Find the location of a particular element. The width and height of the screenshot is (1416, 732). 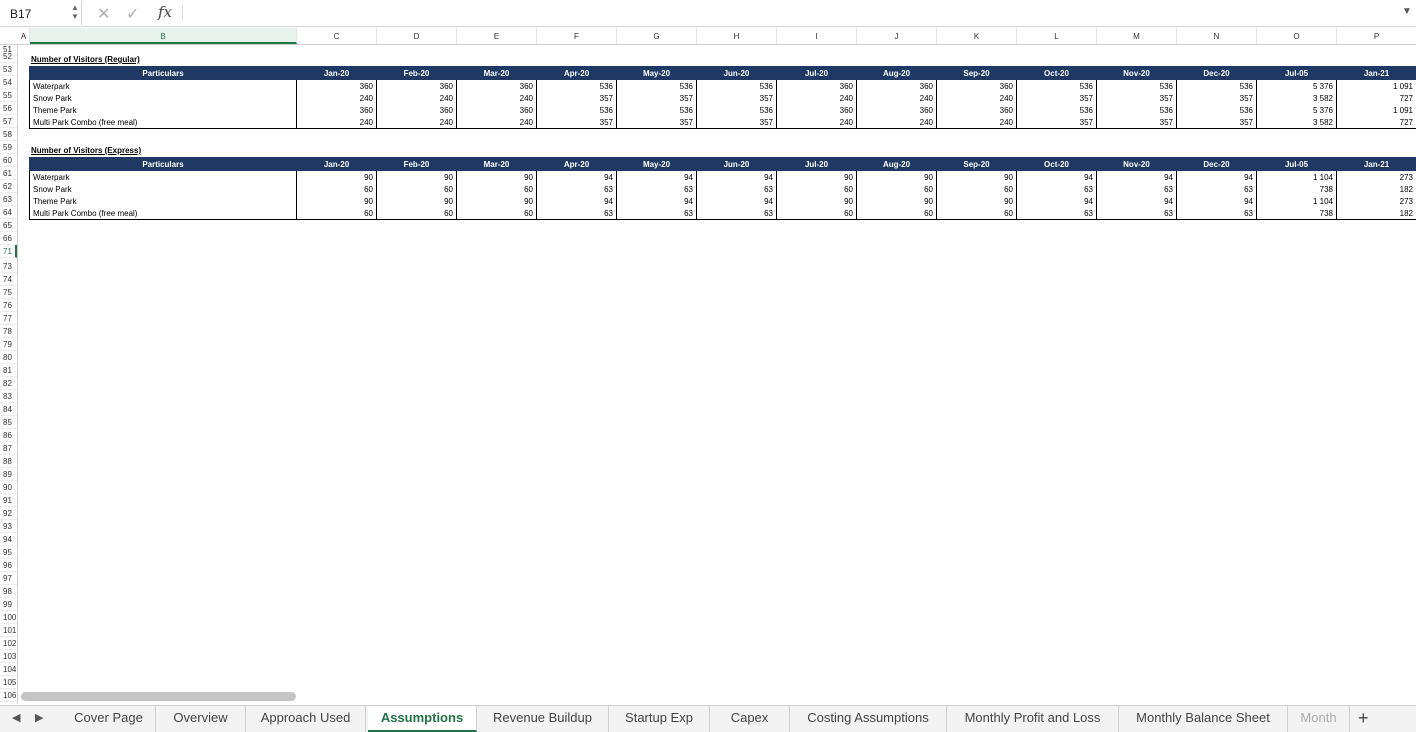

row-header-96: 96 is located at coordinates (8, 565).